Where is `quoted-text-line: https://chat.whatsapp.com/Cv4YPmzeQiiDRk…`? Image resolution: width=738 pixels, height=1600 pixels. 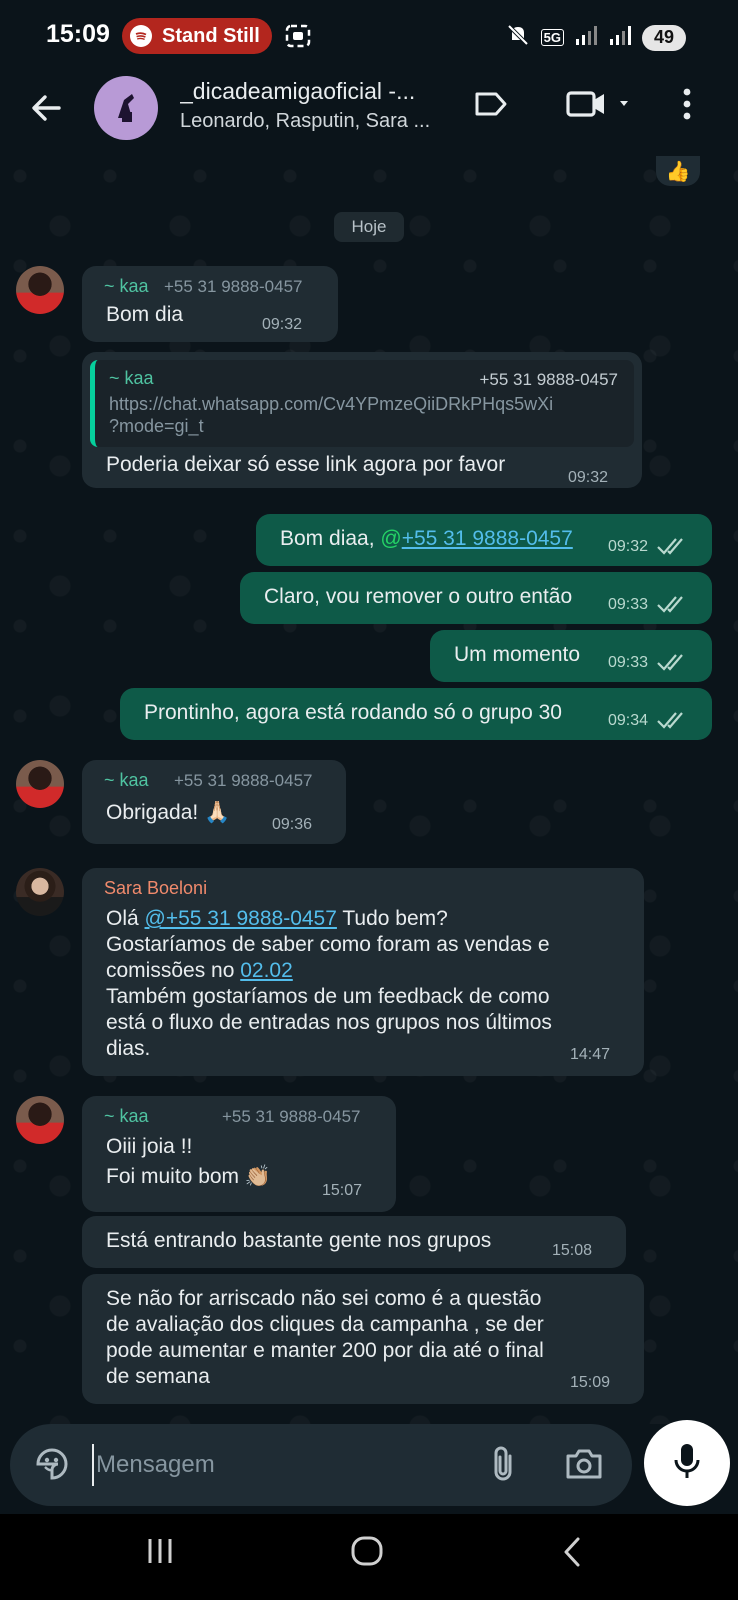 quoted-text-line: https://chat.whatsapp.com/Cv4YPmzeQiiDRk… is located at coordinates (331, 404).